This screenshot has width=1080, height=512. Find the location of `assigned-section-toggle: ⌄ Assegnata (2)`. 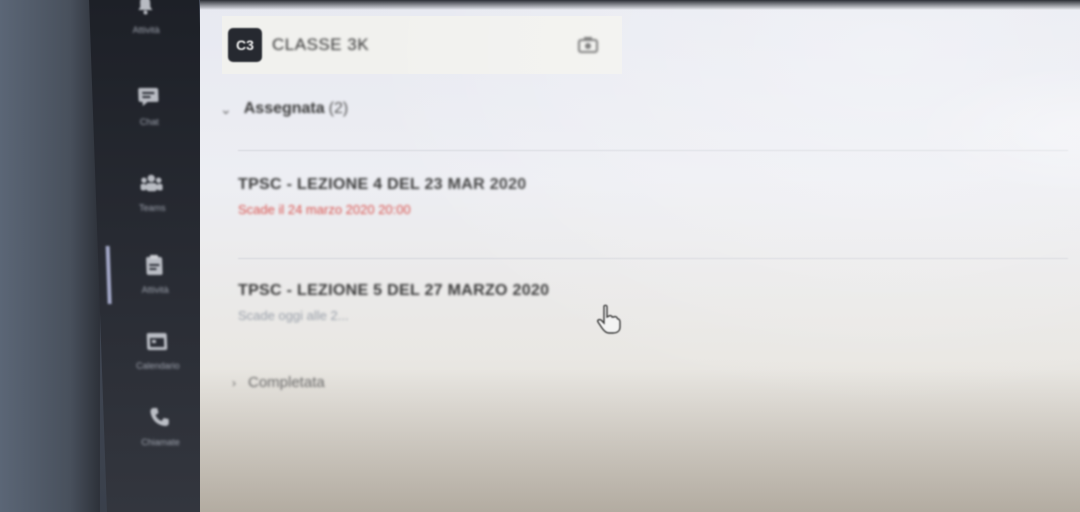

assigned-section-toggle: ⌄ Assegnata (2) is located at coordinates (284, 109).